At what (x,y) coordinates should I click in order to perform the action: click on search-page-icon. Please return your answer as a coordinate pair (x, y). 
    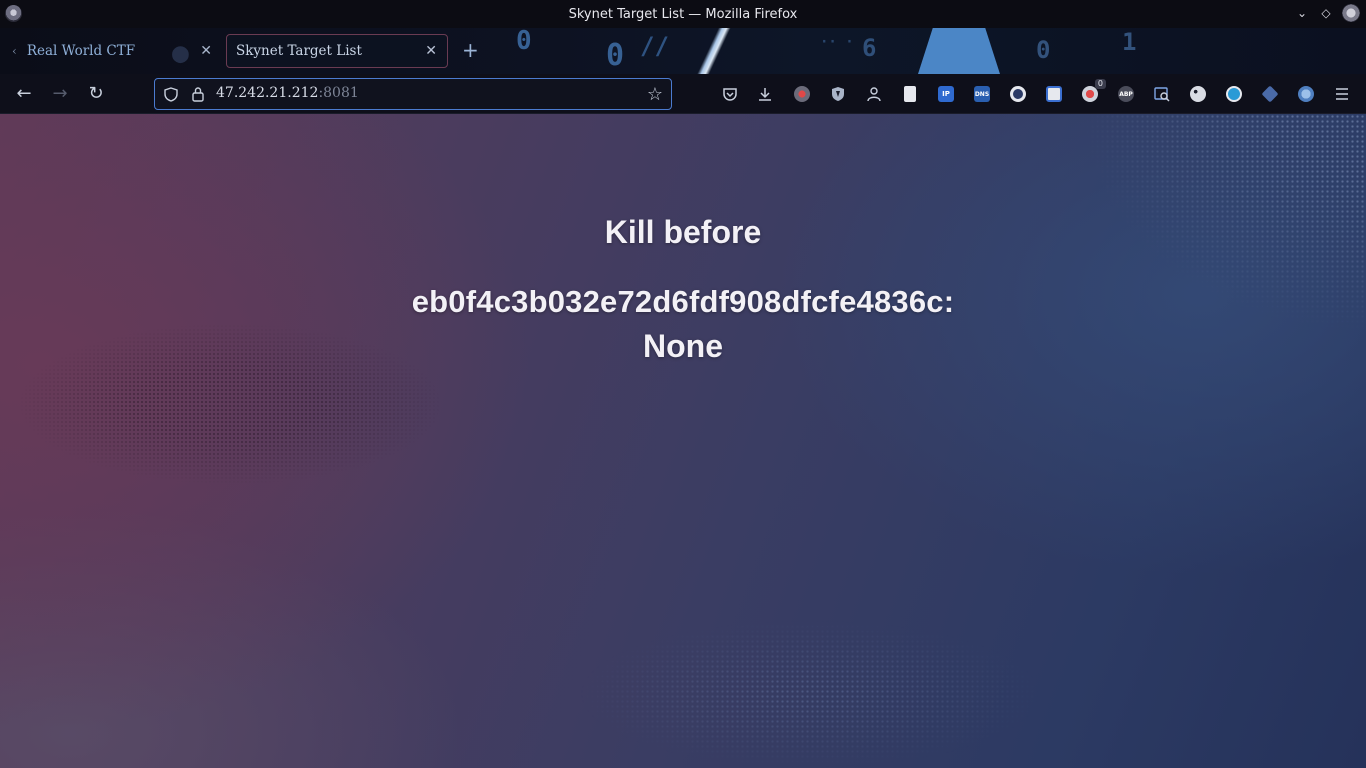
    Looking at the image, I should click on (1162, 94).